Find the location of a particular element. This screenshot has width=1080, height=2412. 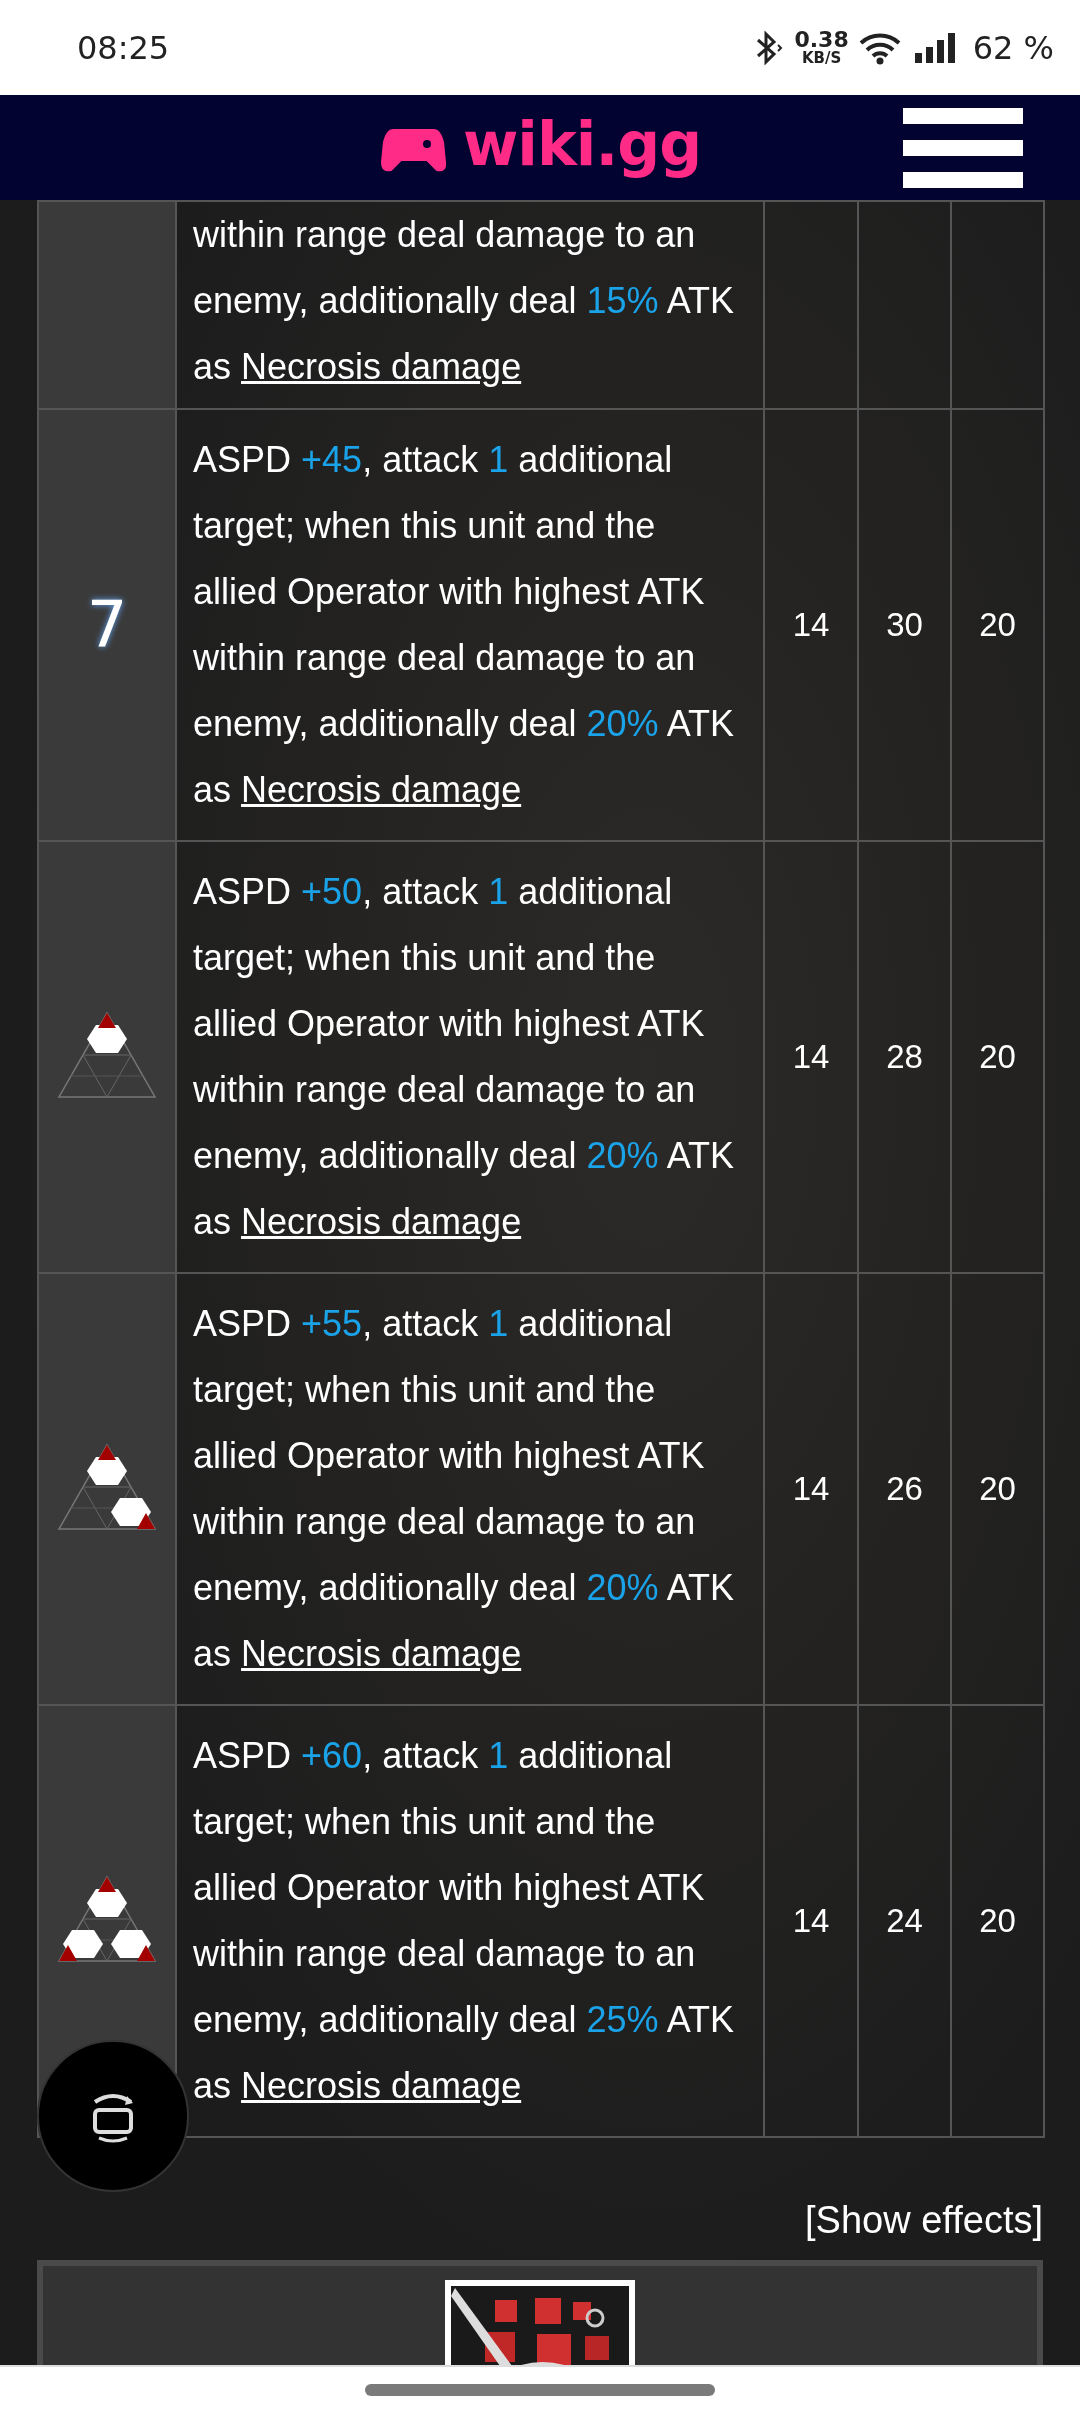

home-indicator is located at coordinates (540, 2389).